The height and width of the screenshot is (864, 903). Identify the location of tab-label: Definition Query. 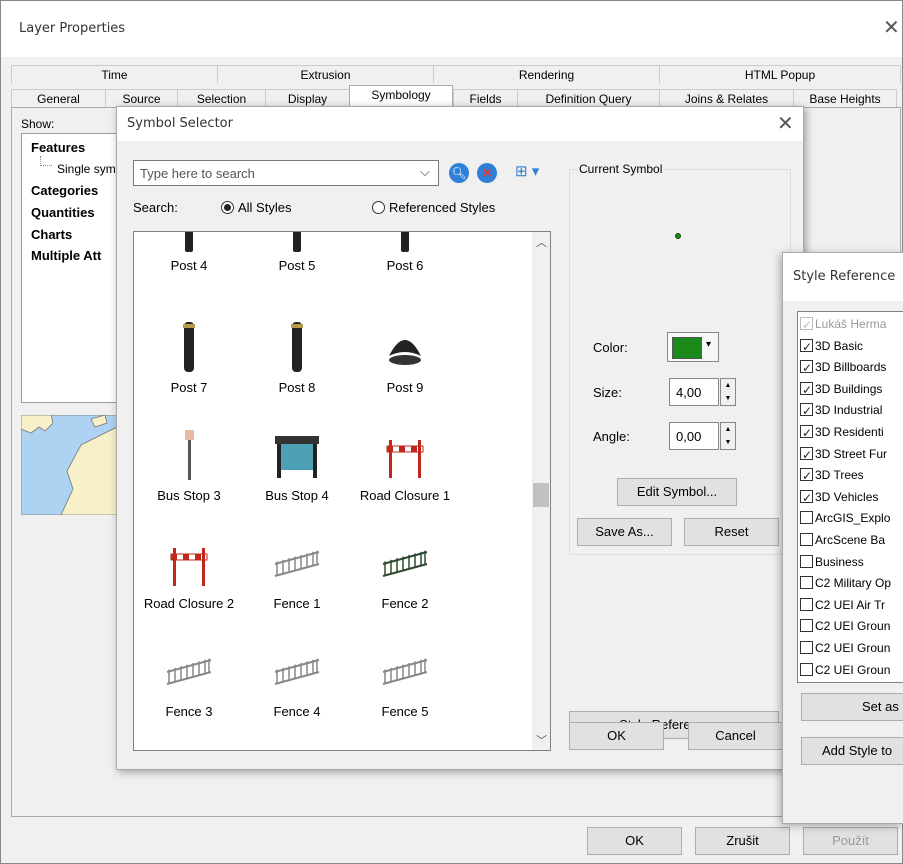
(588, 99).